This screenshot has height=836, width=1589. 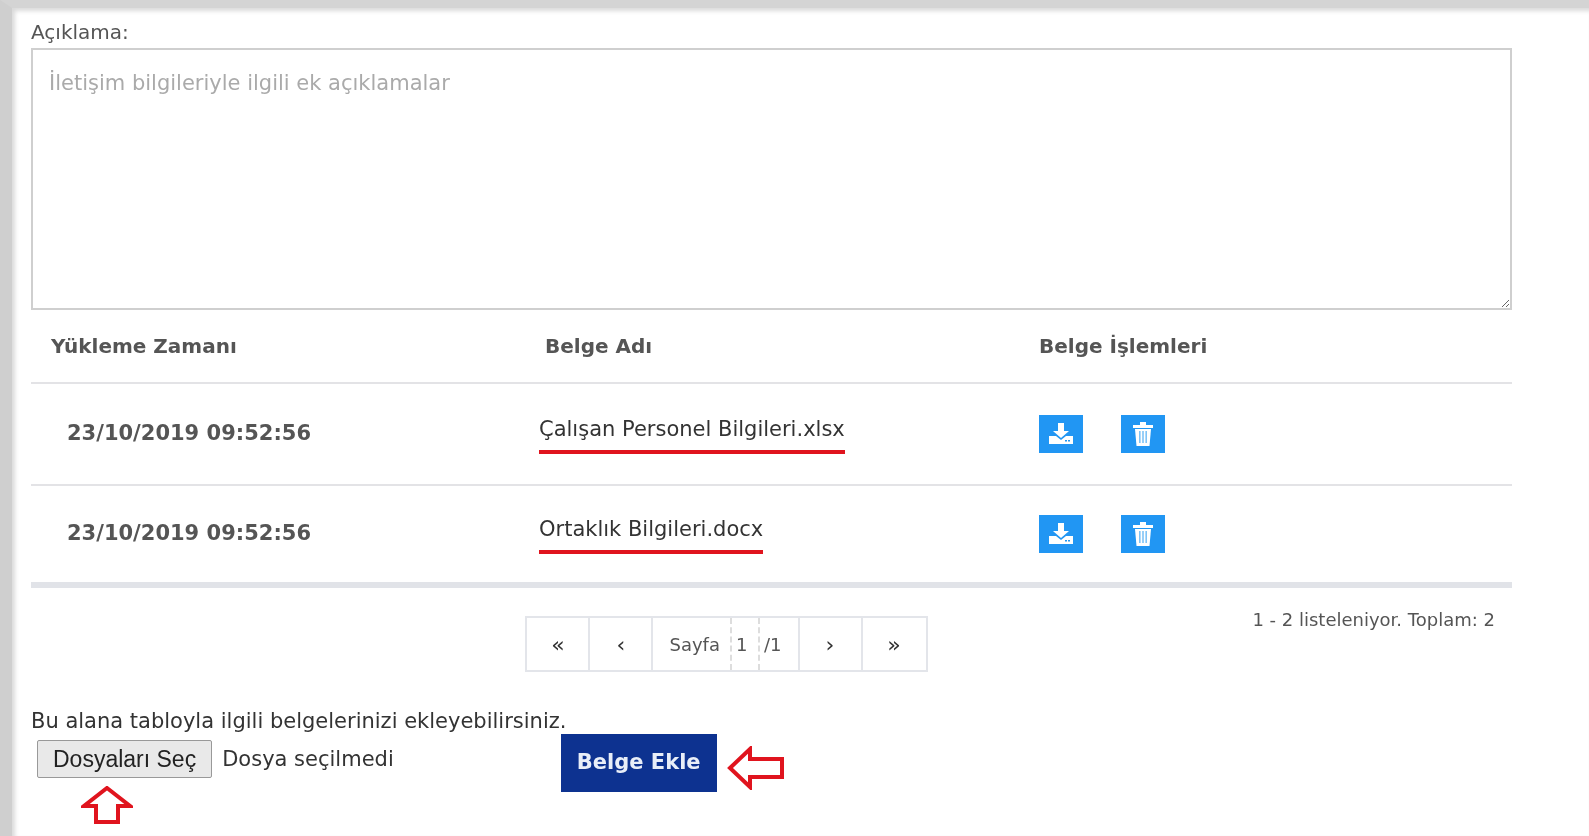 What do you see at coordinates (1123, 346) in the screenshot?
I see `column-header: Belge İşlemleri` at bounding box center [1123, 346].